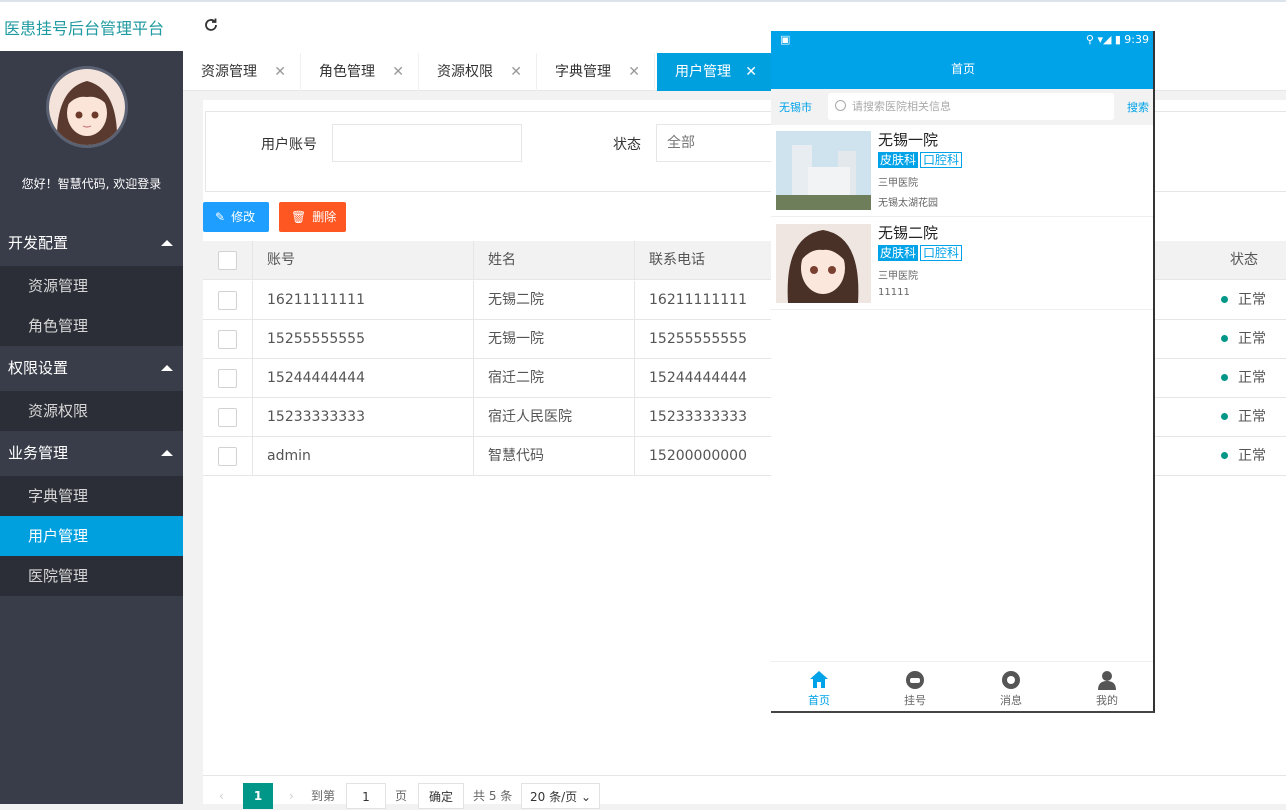 This screenshot has width=1286, height=810. I want to click on phone-tab-home: 首页, so click(819, 686).